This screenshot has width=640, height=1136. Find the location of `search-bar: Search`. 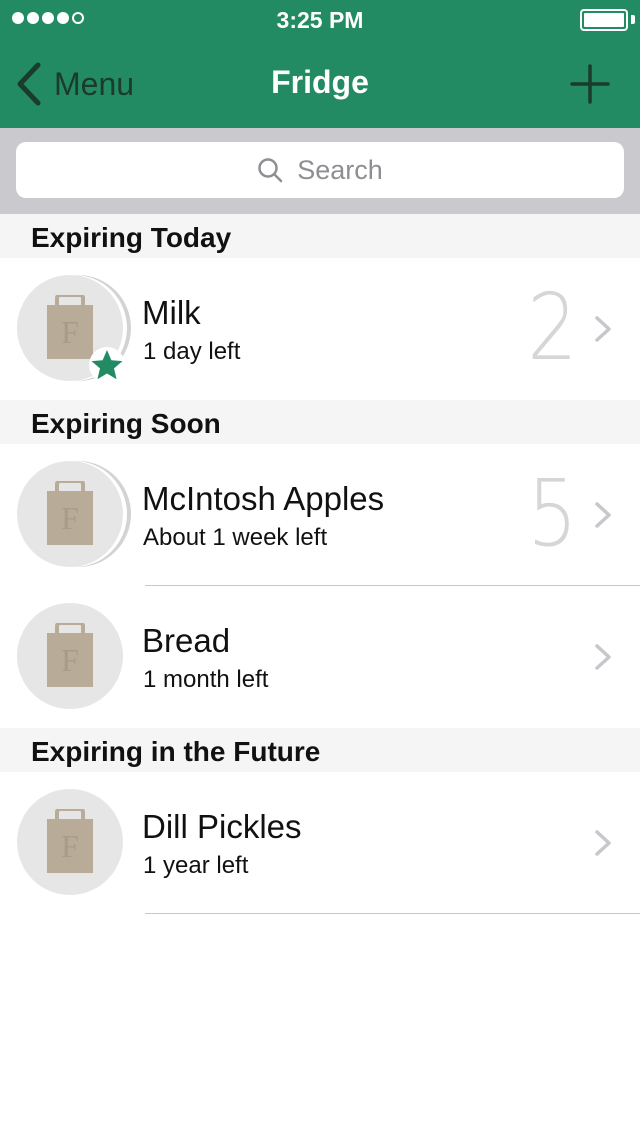

search-bar: Search is located at coordinates (320, 171).